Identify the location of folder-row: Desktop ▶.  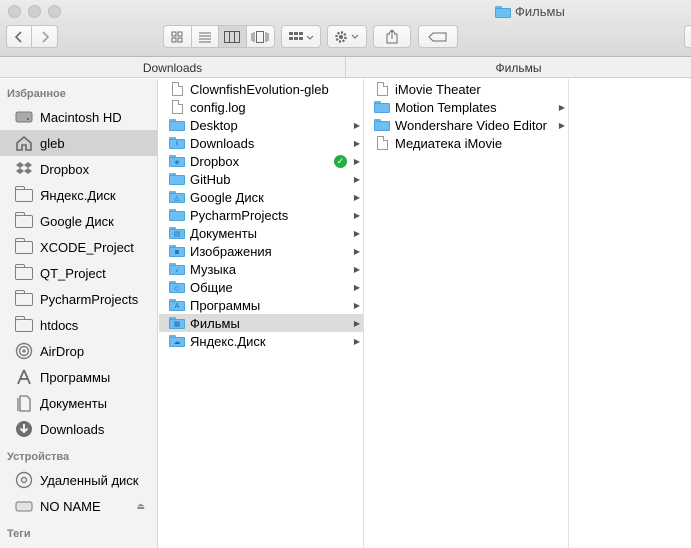
(261, 125).